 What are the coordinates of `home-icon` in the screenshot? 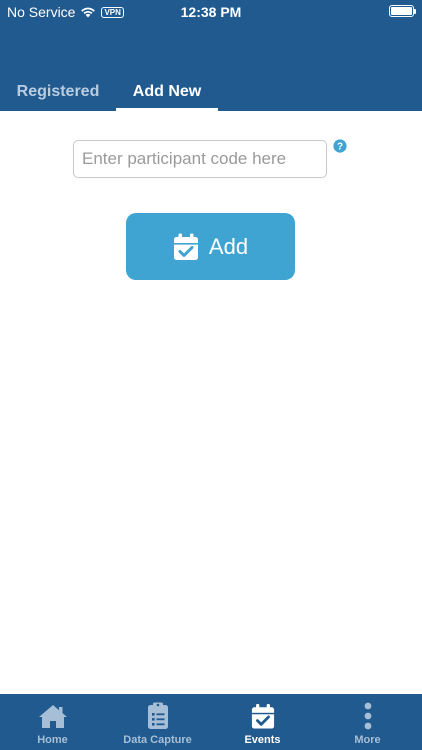 It's located at (52, 716).